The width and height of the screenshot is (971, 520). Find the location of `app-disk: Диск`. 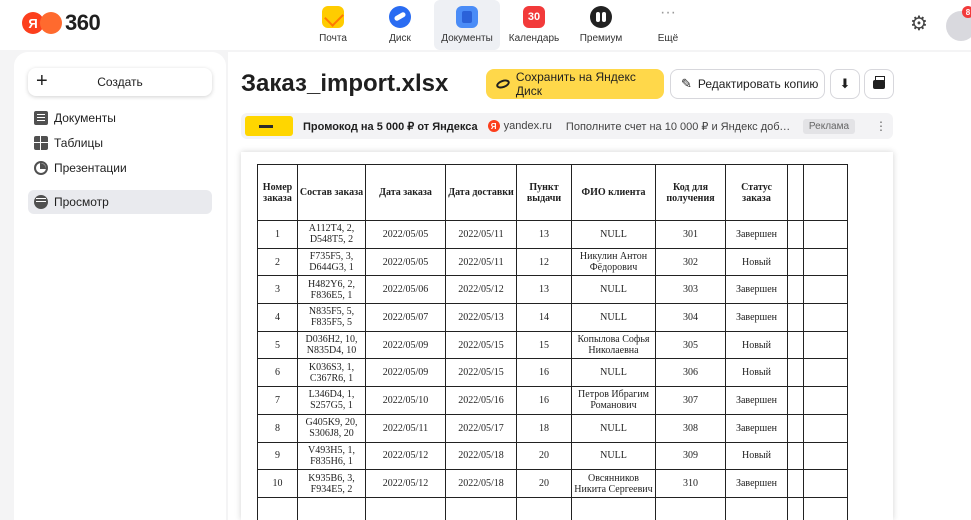

app-disk: Диск is located at coordinates (400, 25).